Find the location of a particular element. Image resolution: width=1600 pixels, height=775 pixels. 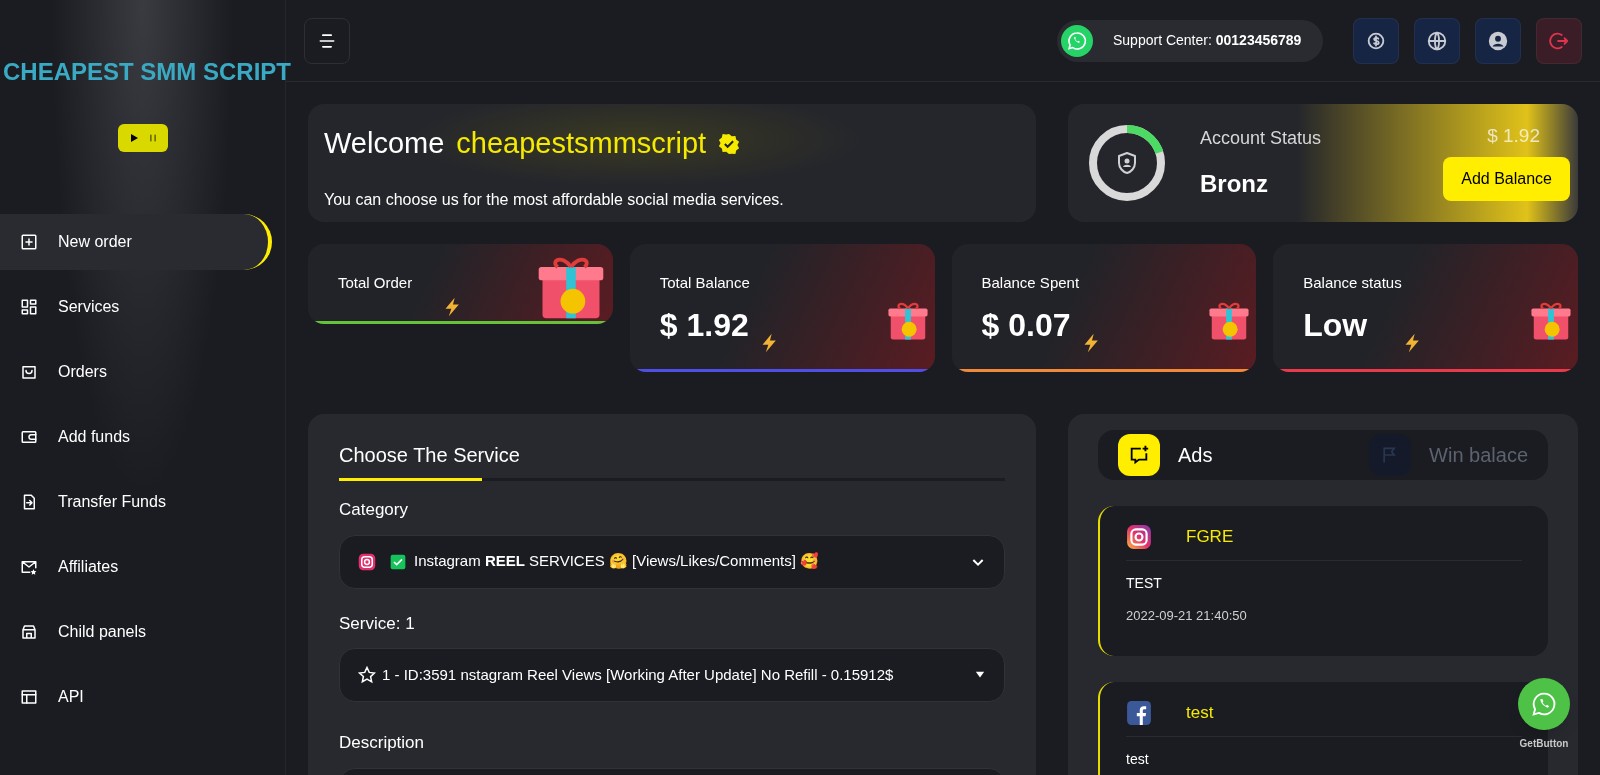

getbutton-link: GetButton is located at coordinates (1544, 743).